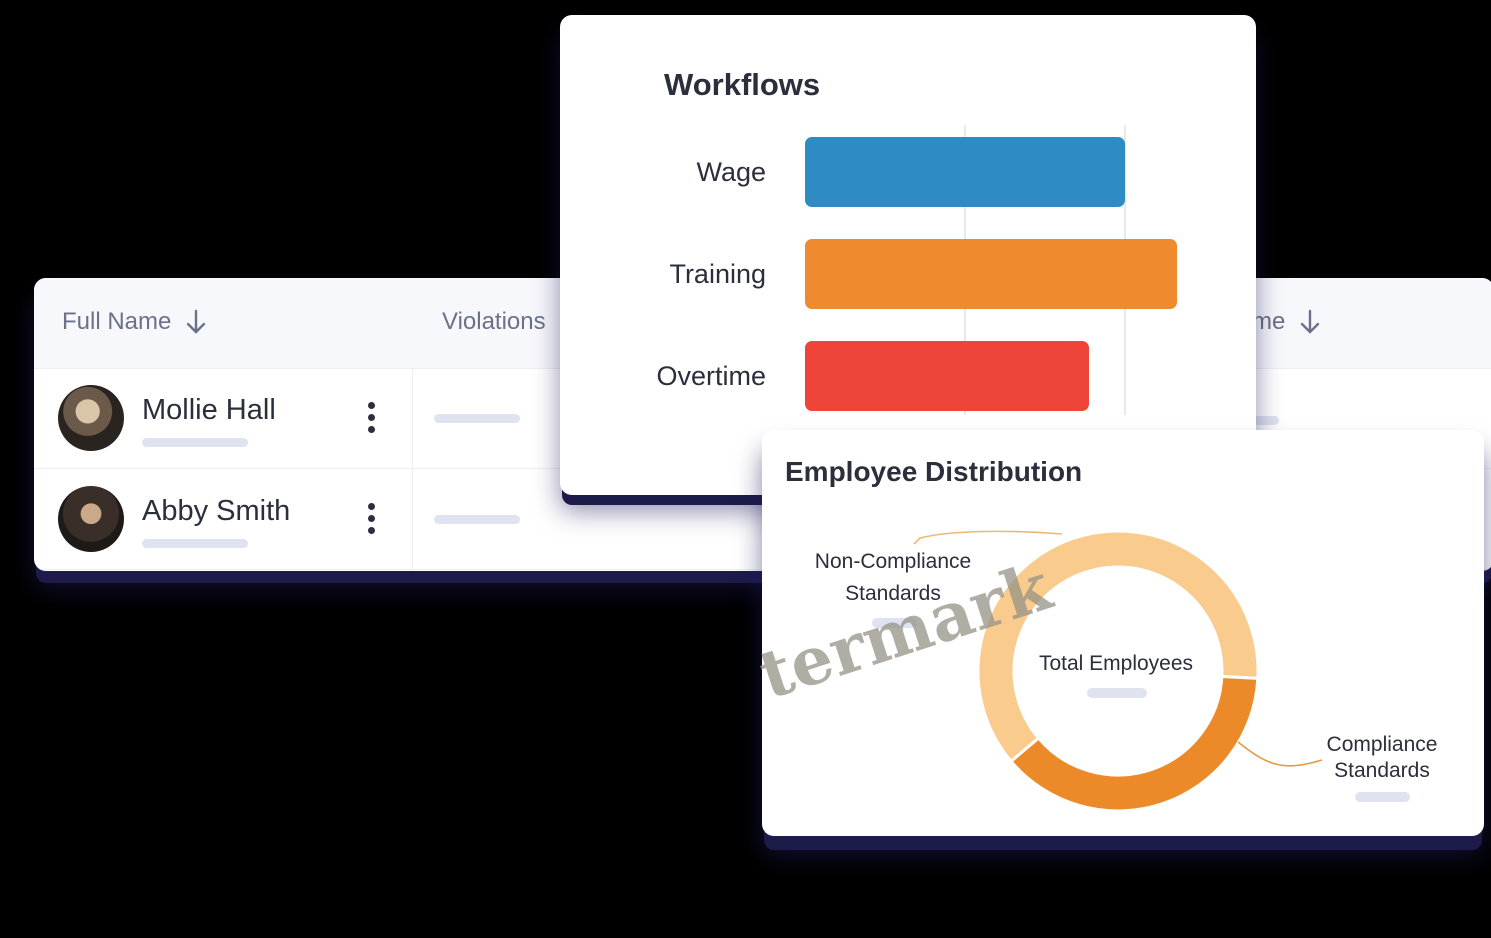 This screenshot has height=938, width=1491. Describe the element at coordinates (991, 274) in the screenshot. I see `bar-training` at that location.